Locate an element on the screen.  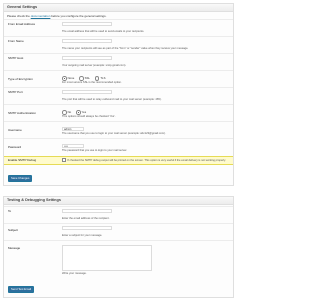
smtp-port-label: SMTP Port is located at coordinates (15, 92).